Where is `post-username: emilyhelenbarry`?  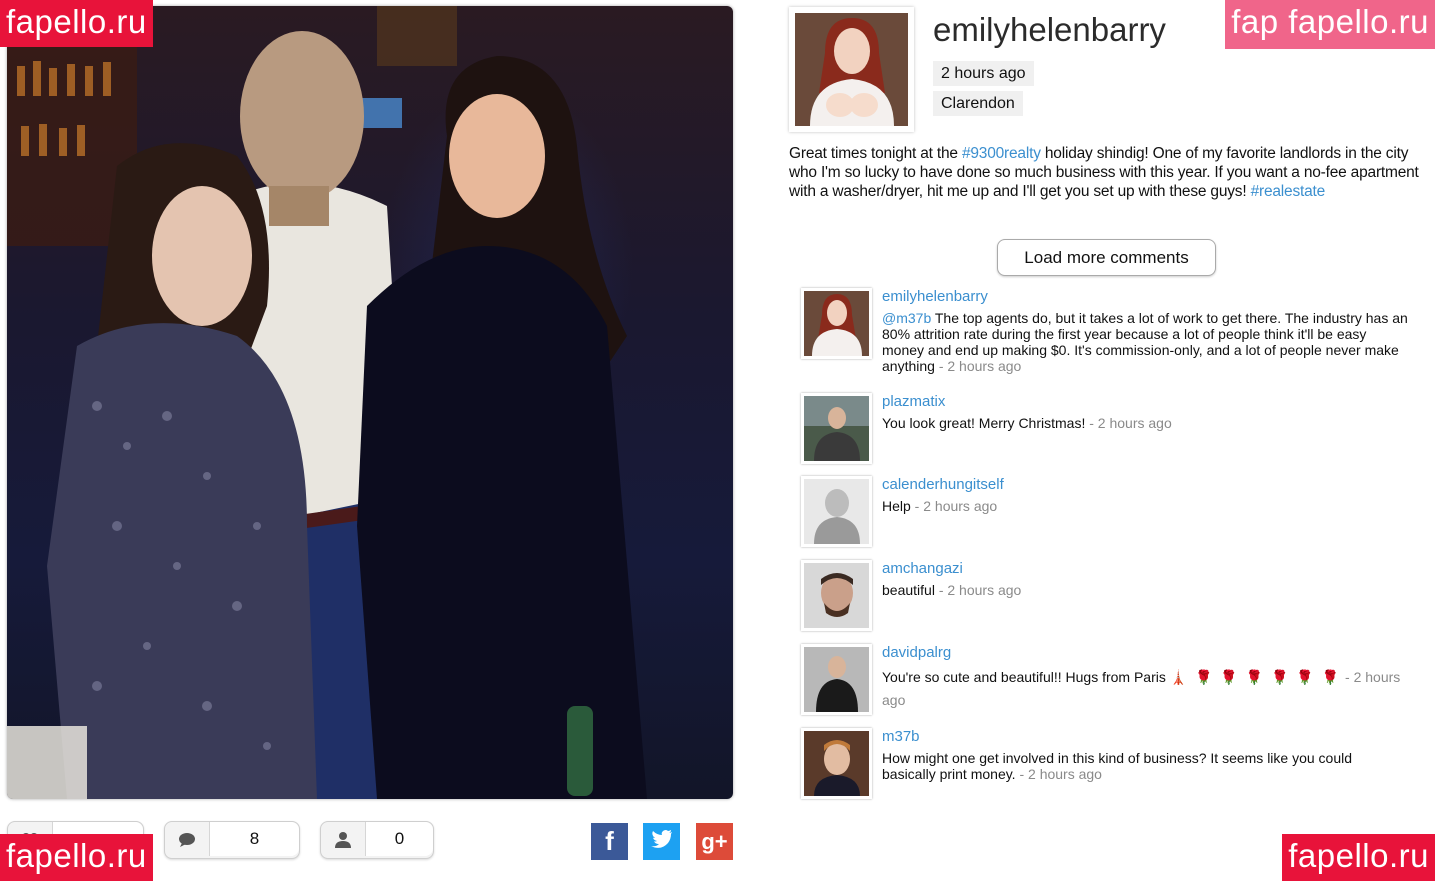
post-username: emilyhelenbarry is located at coordinates (1049, 30).